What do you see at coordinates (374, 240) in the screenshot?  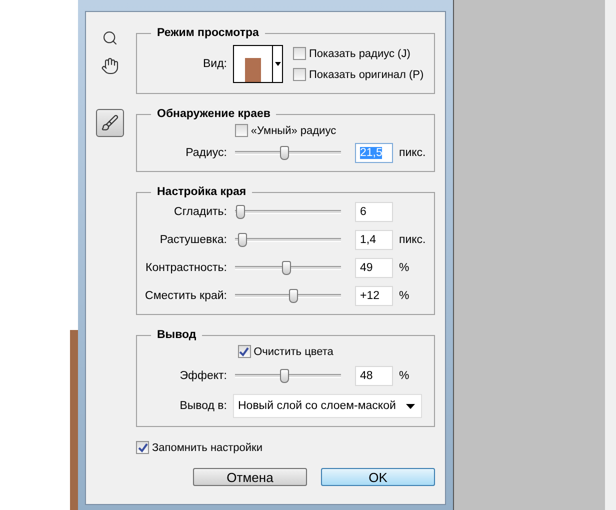 I see `value-field: 1,4` at bounding box center [374, 240].